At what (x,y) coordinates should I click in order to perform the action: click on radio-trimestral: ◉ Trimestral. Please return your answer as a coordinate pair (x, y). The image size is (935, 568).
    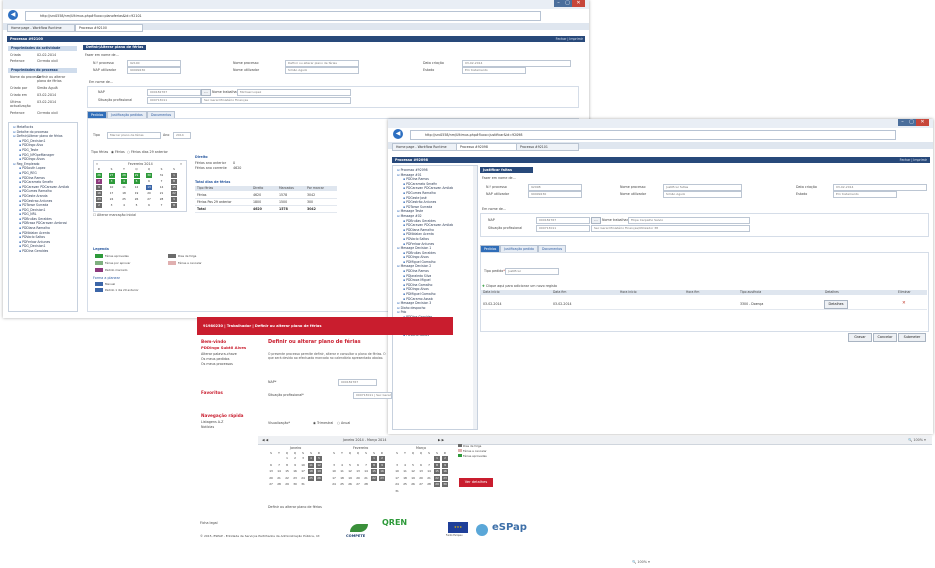
    Looking at the image, I should click on (323, 423).